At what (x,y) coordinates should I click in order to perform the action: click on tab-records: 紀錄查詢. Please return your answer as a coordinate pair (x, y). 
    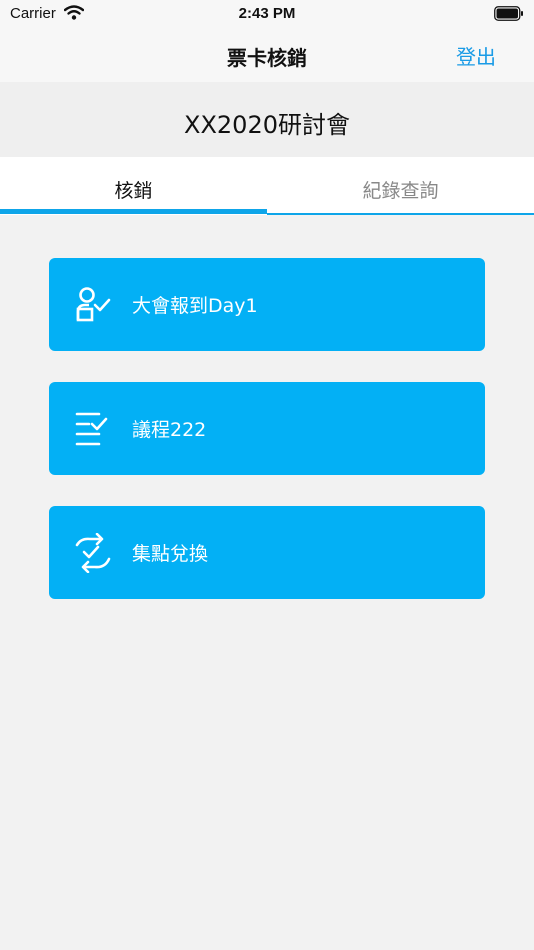
    Looking at the image, I should click on (400, 186).